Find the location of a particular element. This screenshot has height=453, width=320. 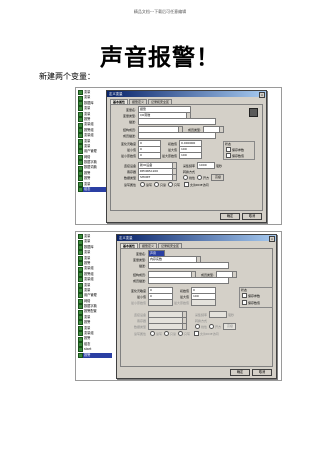

max-label: 最大值 is located at coordinates (184, 296).